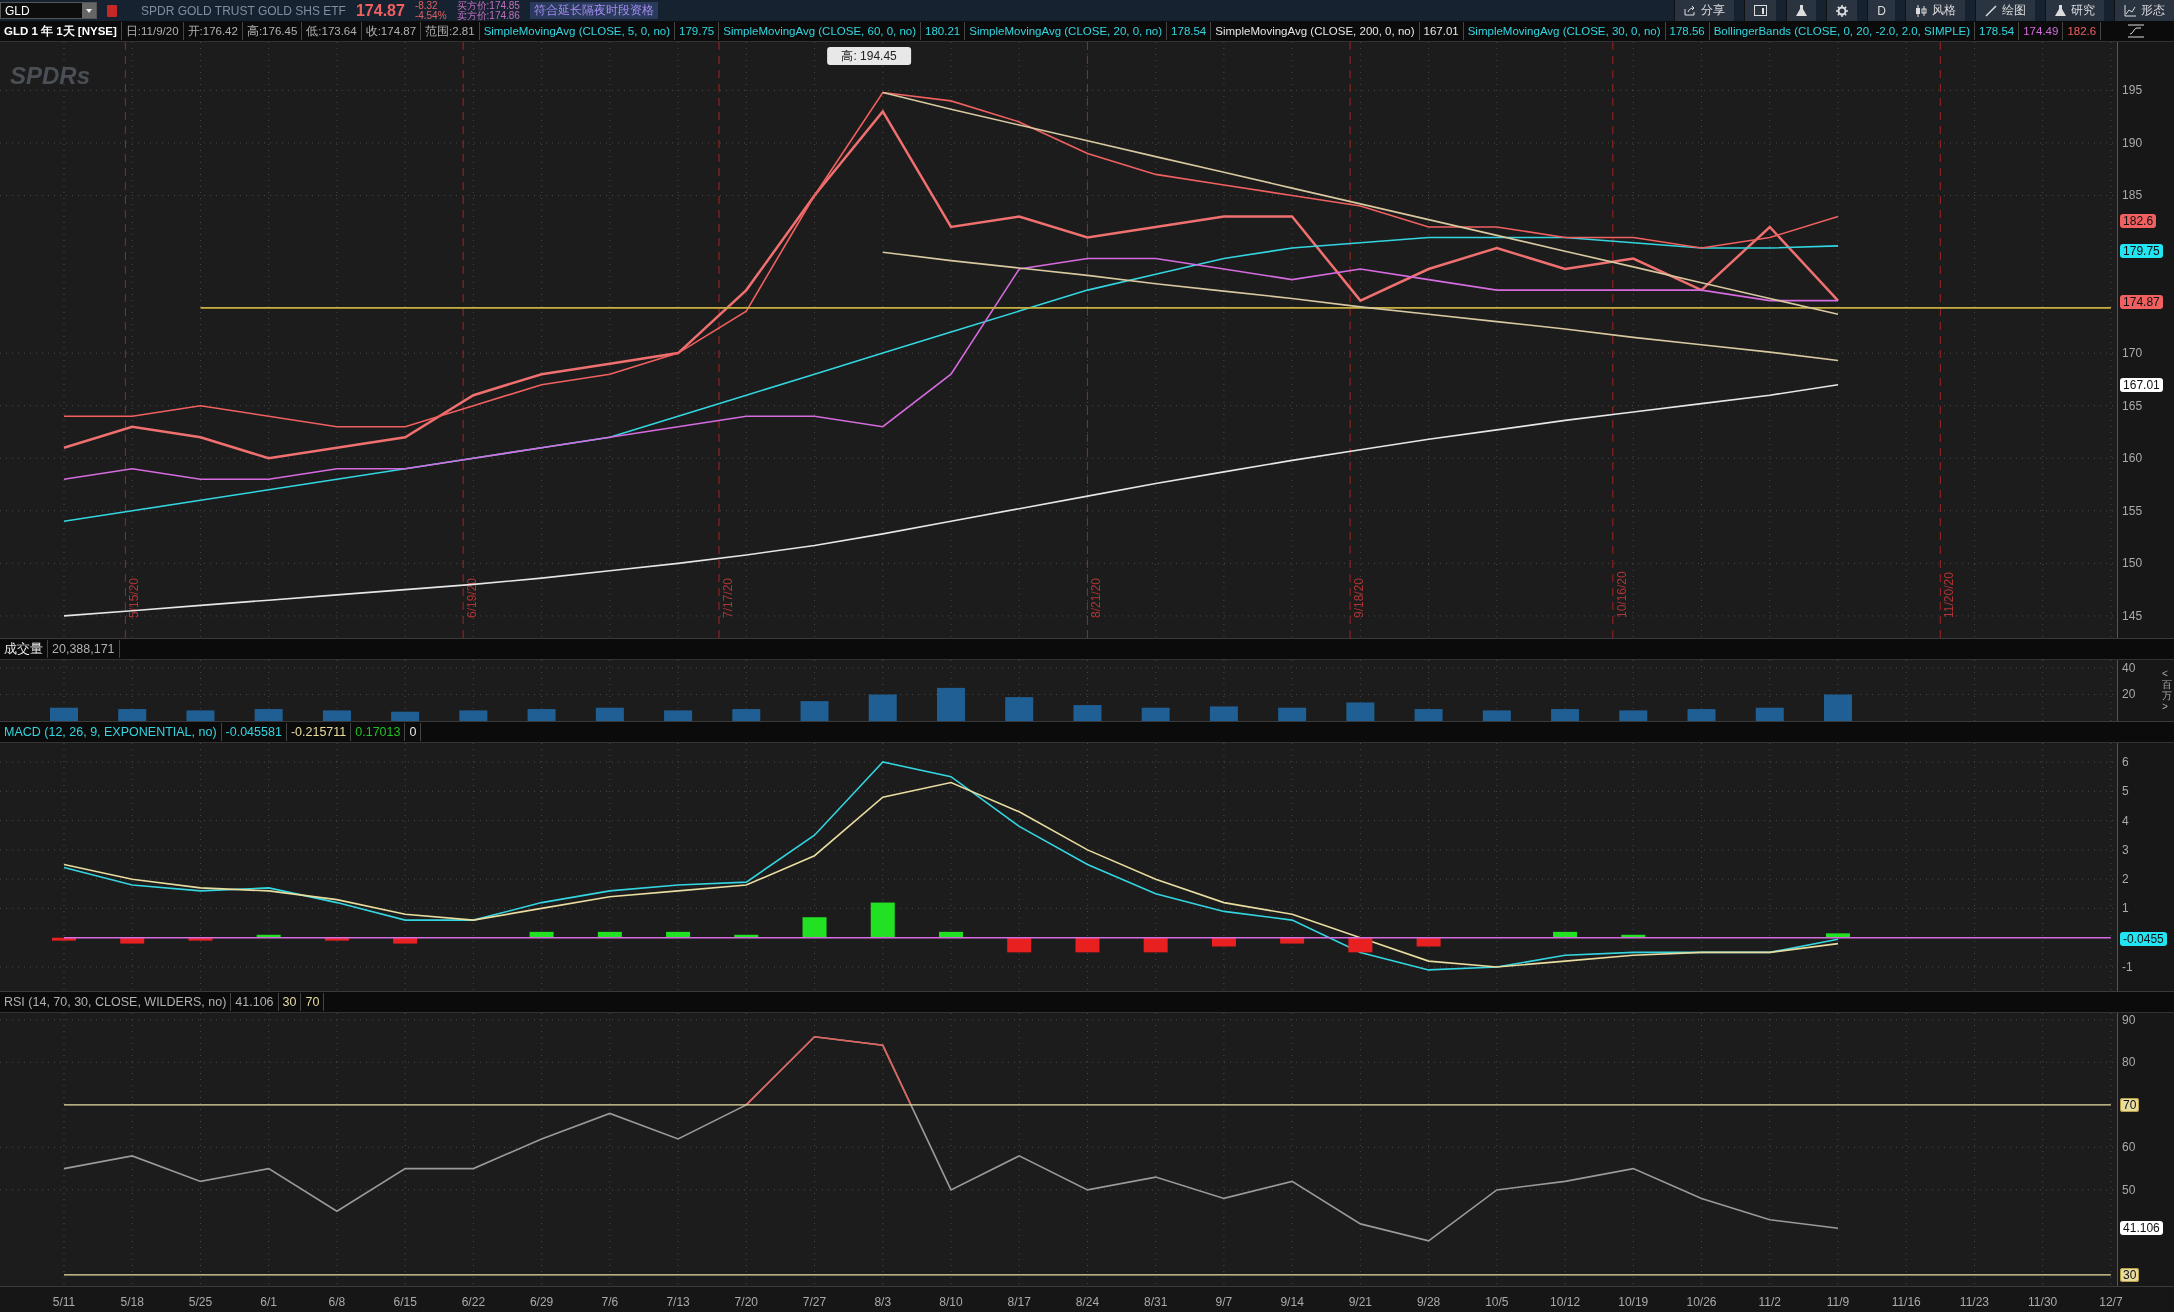 The image size is (2174, 1312). What do you see at coordinates (1881, 10) in the screenshot?
I see `aggregation-button: D` at bounding box center [1881, 10].